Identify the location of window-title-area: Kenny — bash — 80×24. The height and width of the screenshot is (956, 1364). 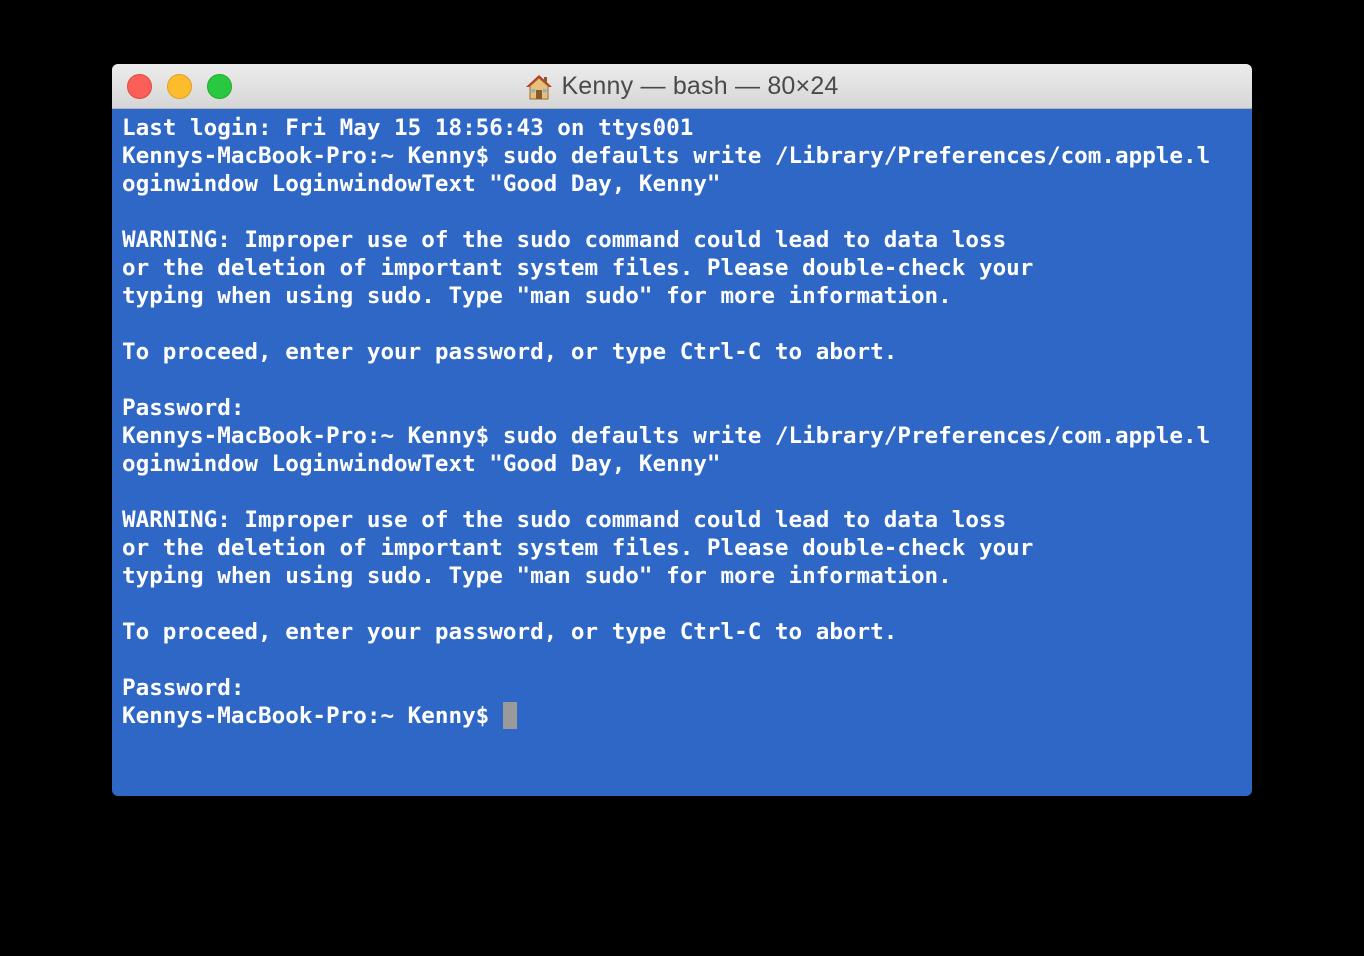
(682, 86).